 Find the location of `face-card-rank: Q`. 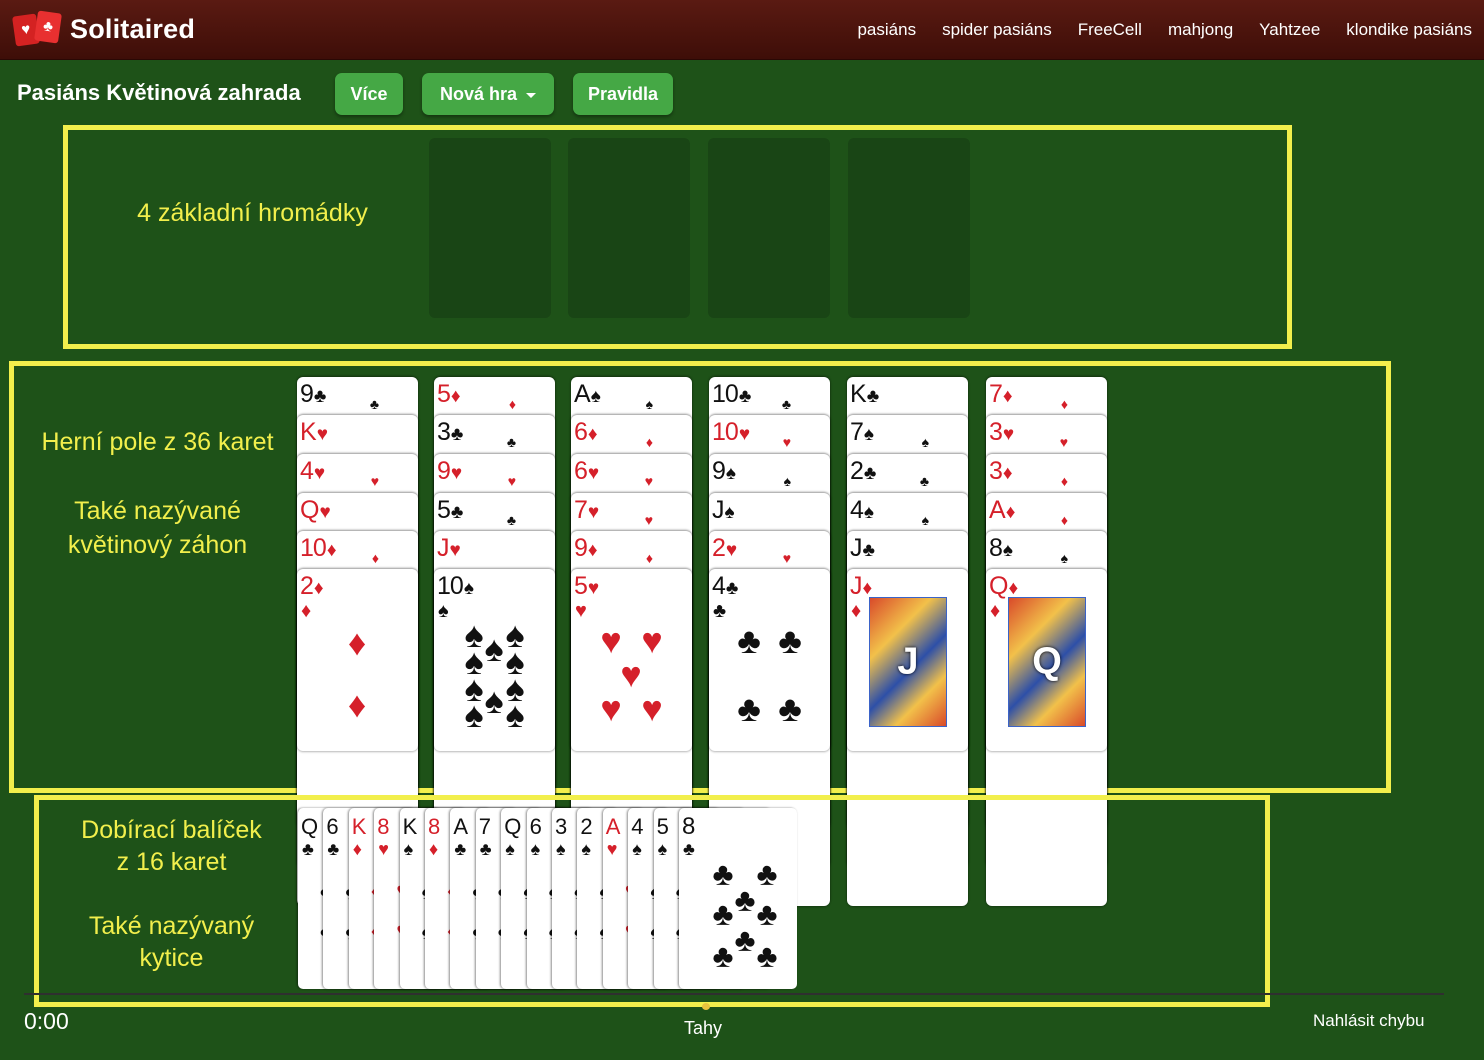

face-card-rank: Q is located at coordinates (1047, 661).